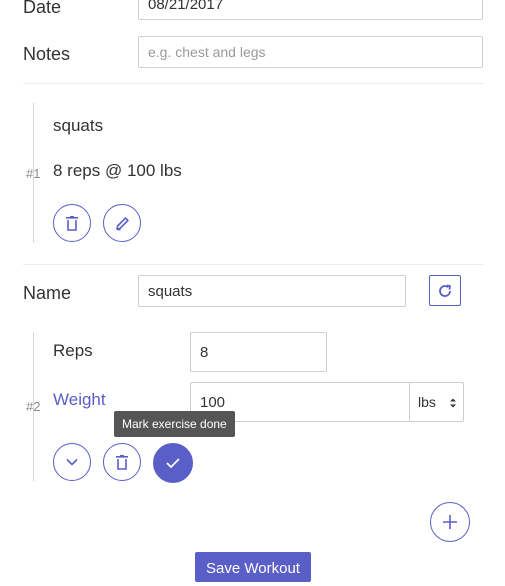 Image resolution: width=505 pixels, height=586 pixels. I want to click on pencil-icon, so click(122, 223).